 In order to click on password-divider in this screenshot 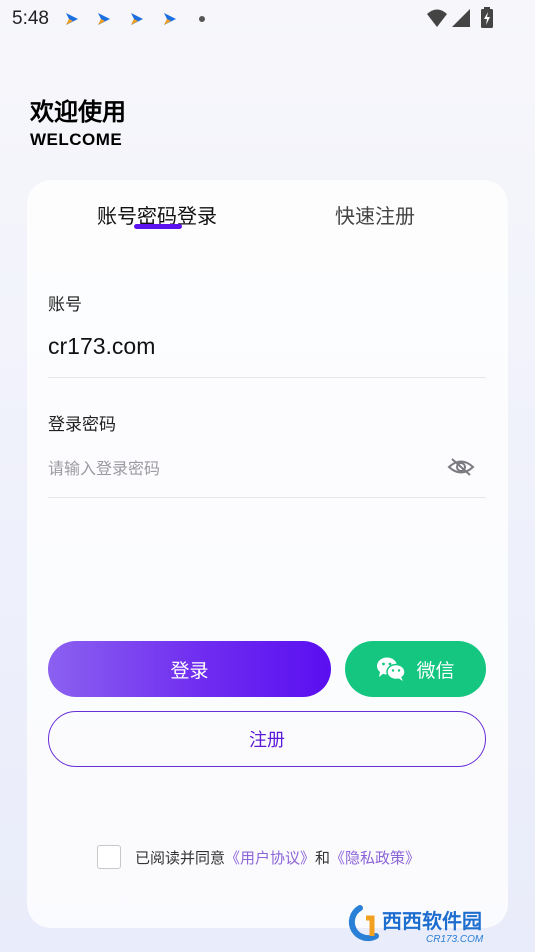, I will do `click(267, 497)`.